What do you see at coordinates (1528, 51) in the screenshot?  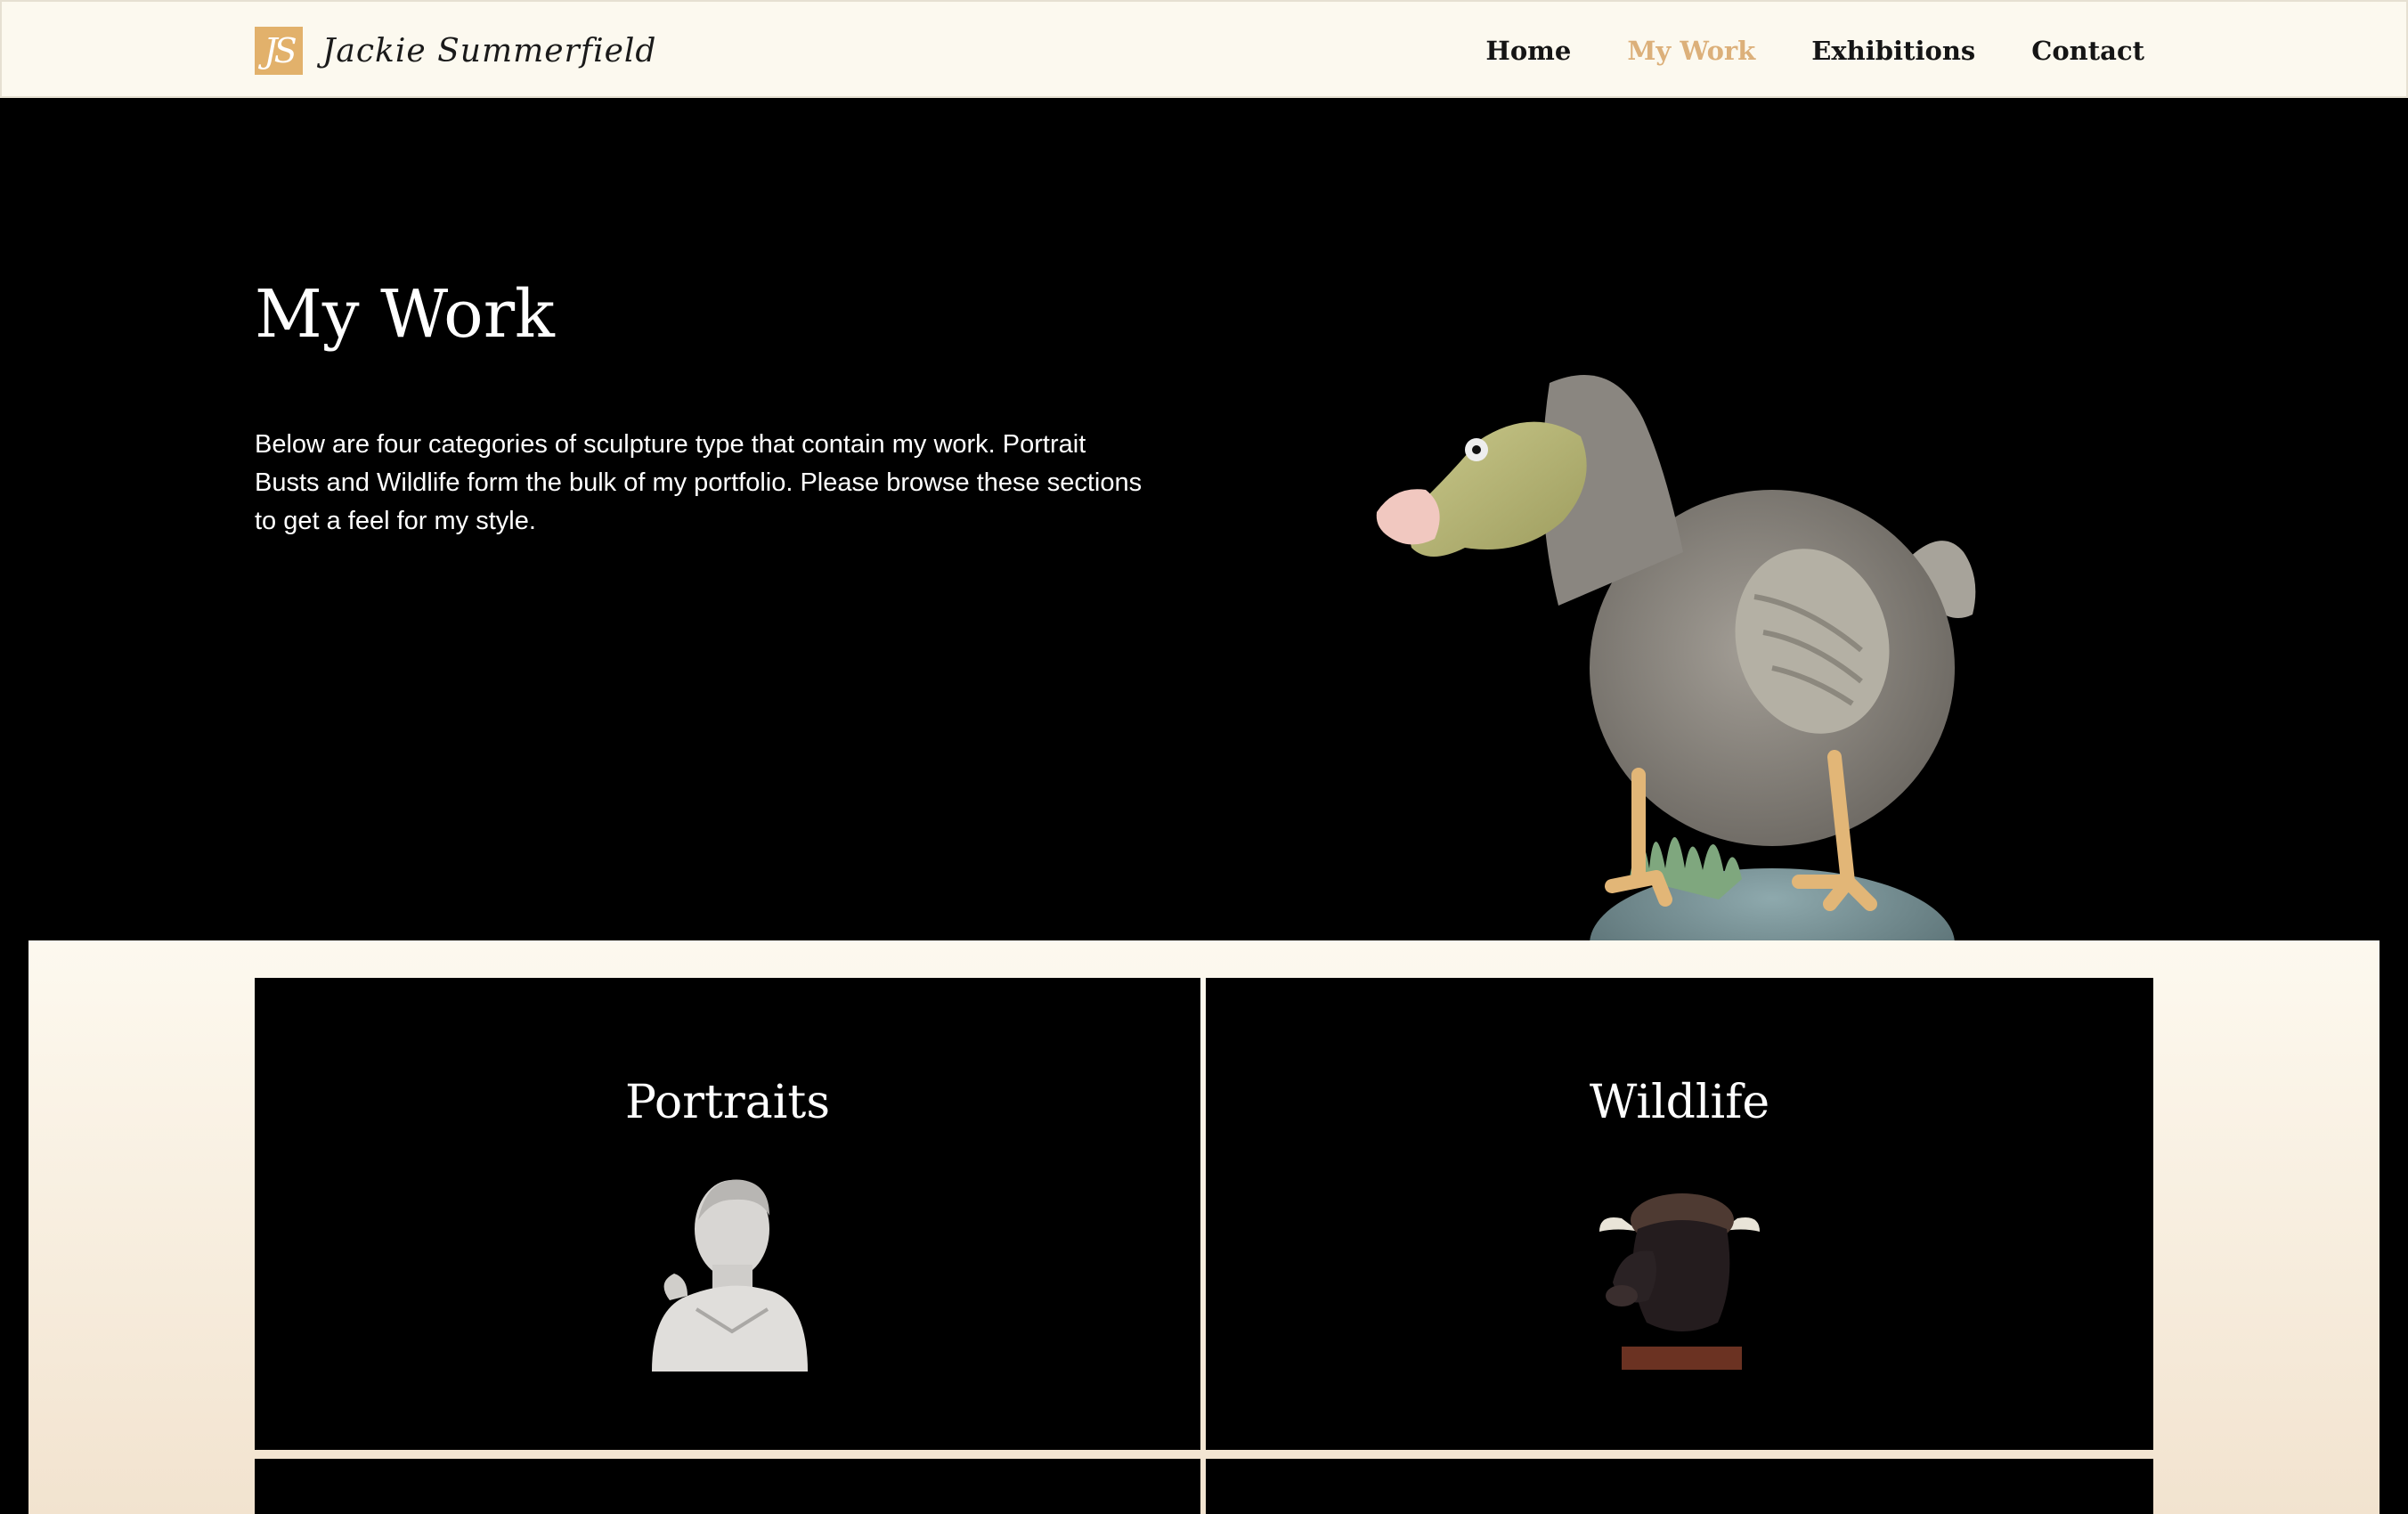 I see `nav-home: Home` at bounding box center [1528, 51].